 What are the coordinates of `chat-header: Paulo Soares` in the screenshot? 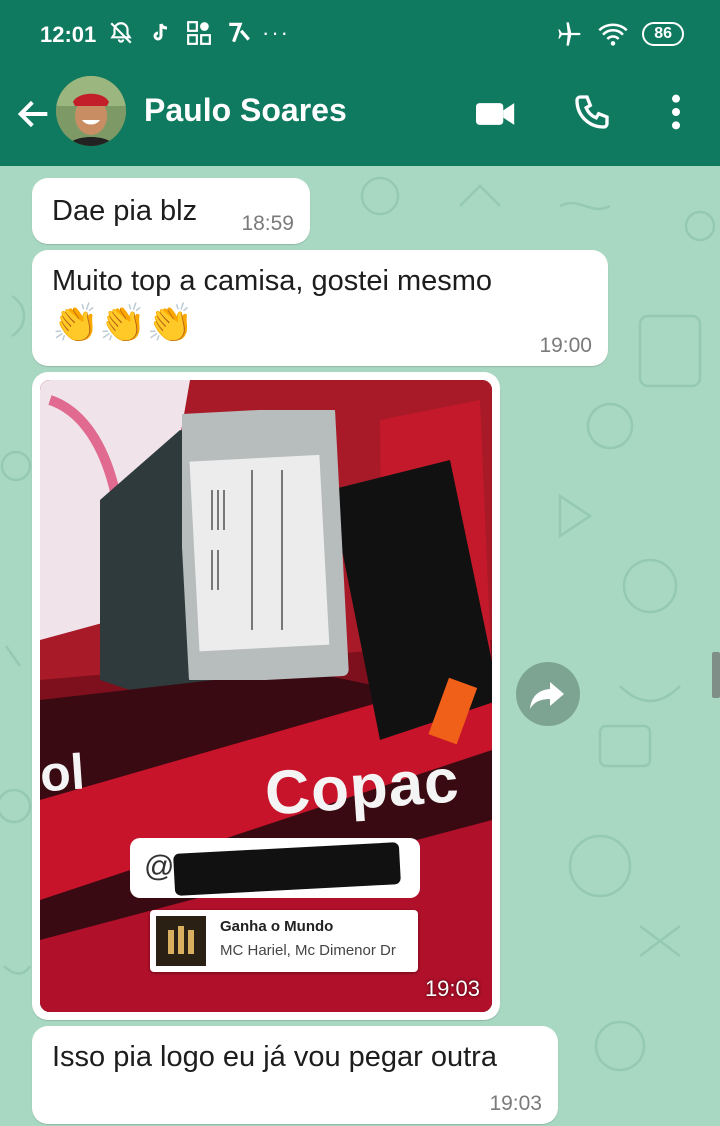 It's located at (360, 118).